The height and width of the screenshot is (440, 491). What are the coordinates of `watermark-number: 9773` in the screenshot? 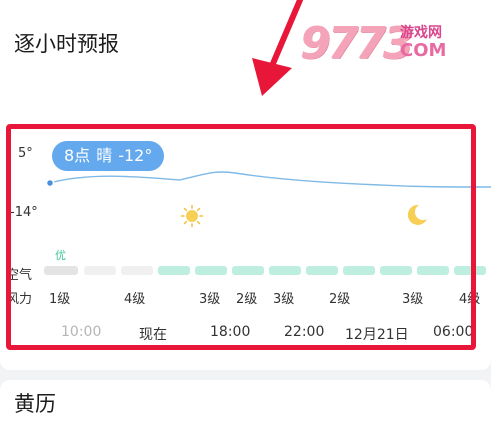 It's located at (356, 43).